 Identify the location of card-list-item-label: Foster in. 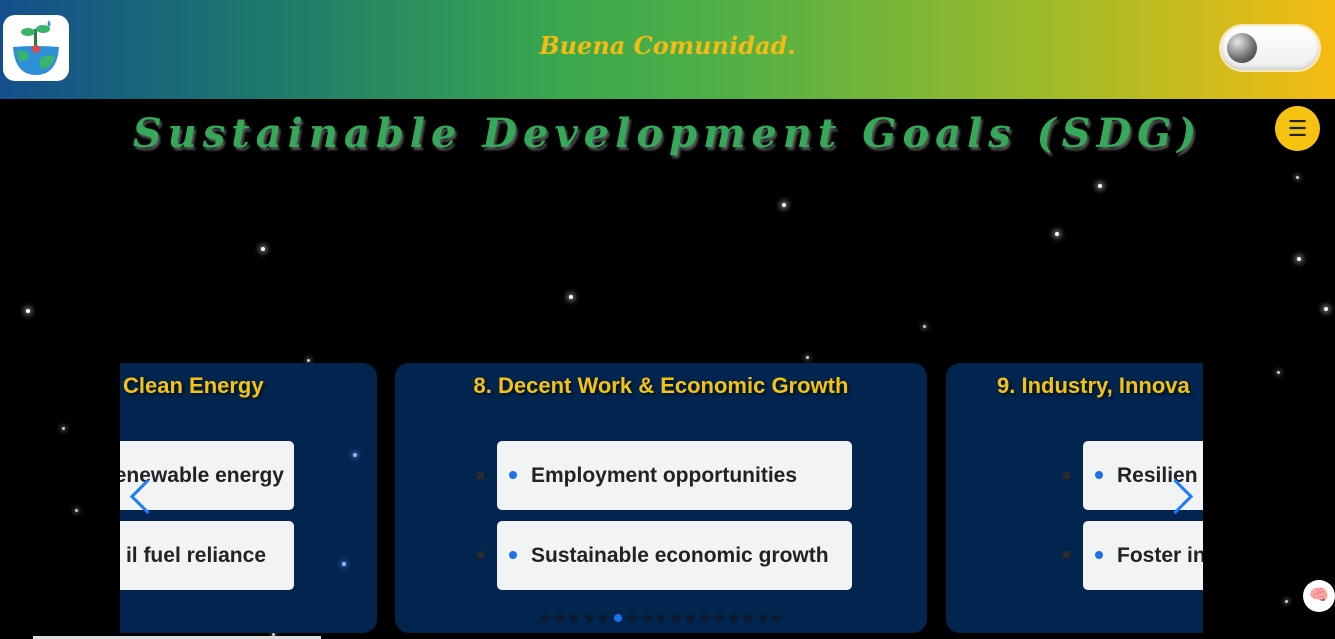
(1160, 555).